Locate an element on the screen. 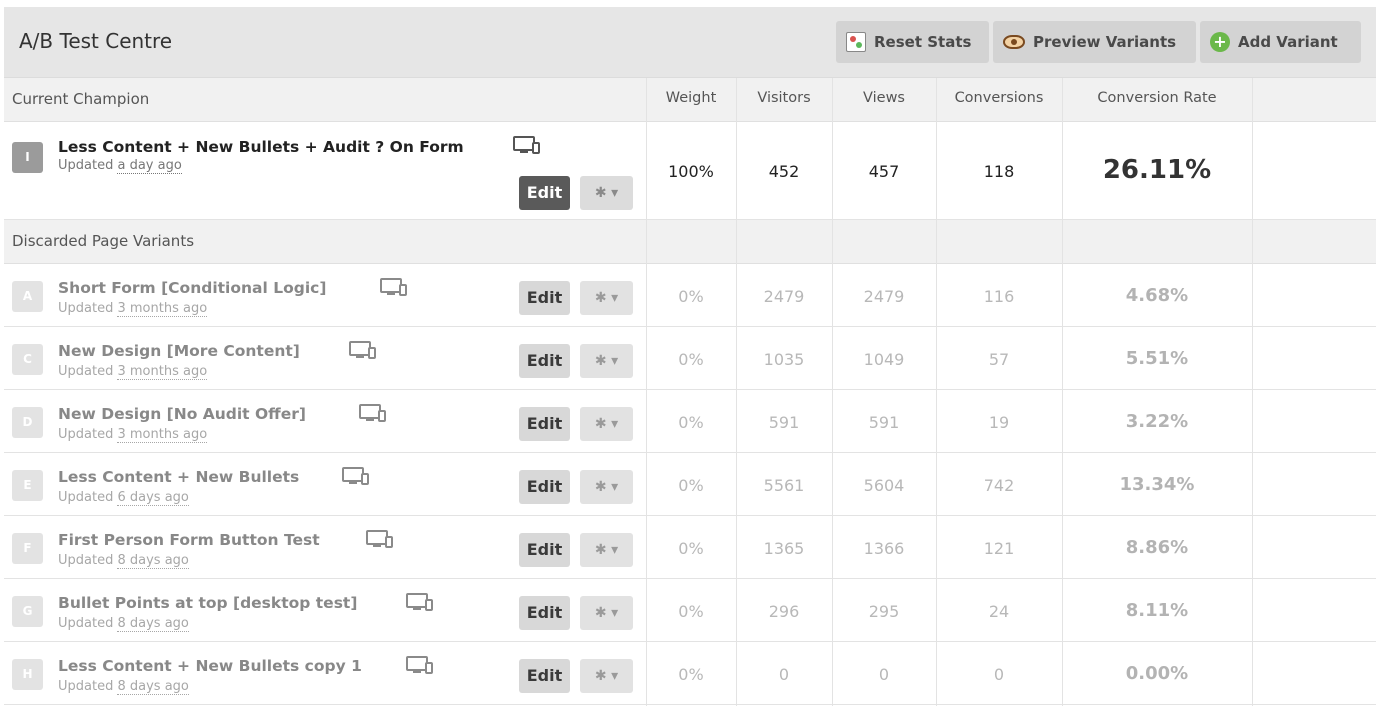 This screenshot has width=1386, height=712. conversions-value: 121 is located at coordinates (999, 548).